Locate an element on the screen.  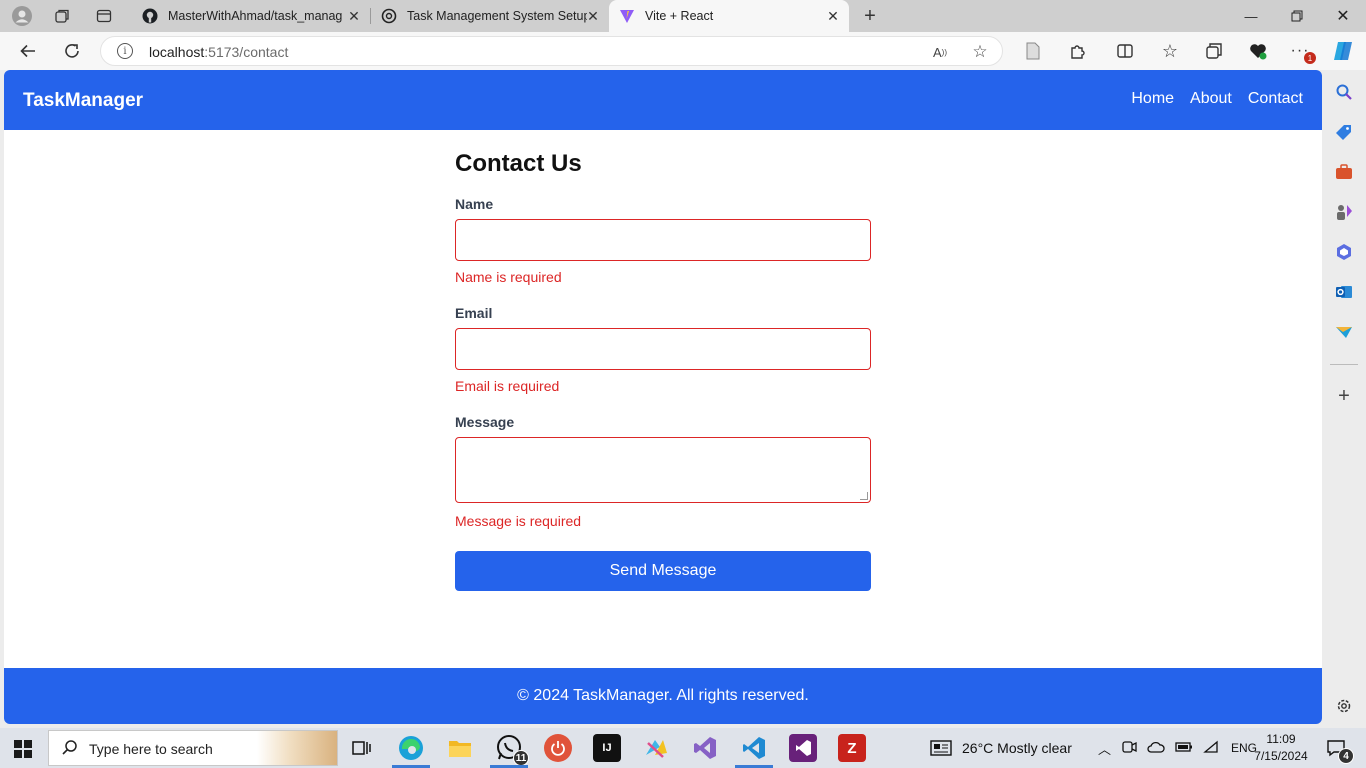
onedrive-icon is located at coordinates (1156, 748).